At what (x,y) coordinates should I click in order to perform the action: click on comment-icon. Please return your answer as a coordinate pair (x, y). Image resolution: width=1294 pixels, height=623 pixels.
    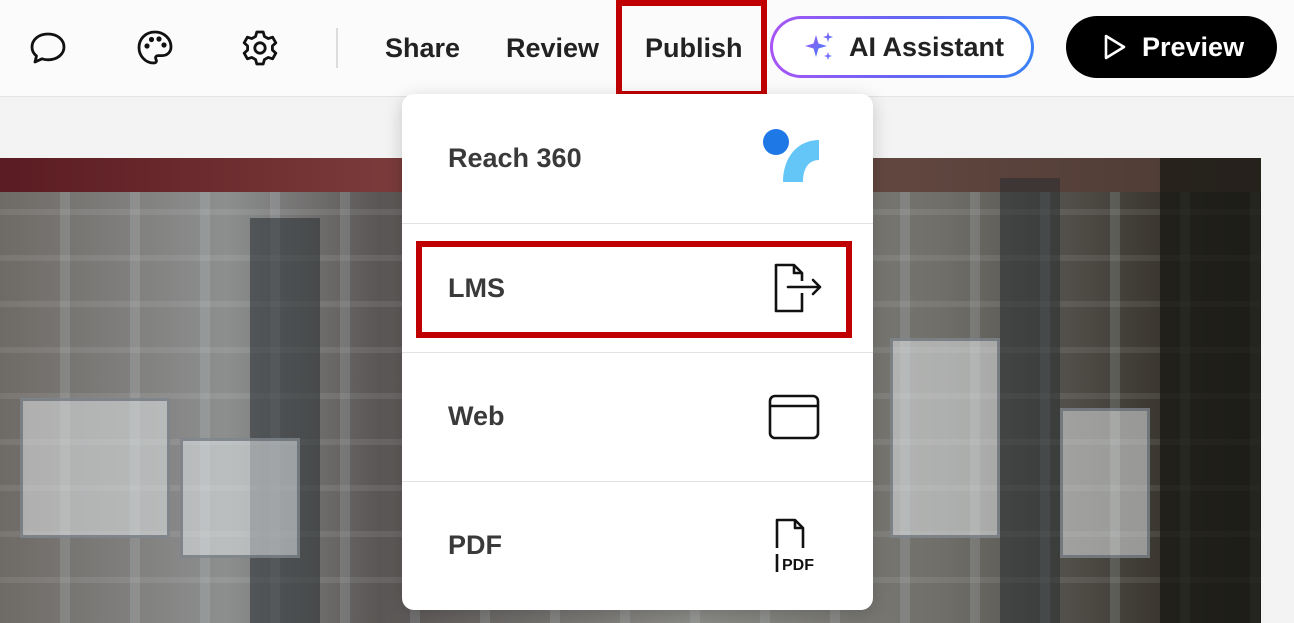
    Looking at the image, I should click on (48, 48).